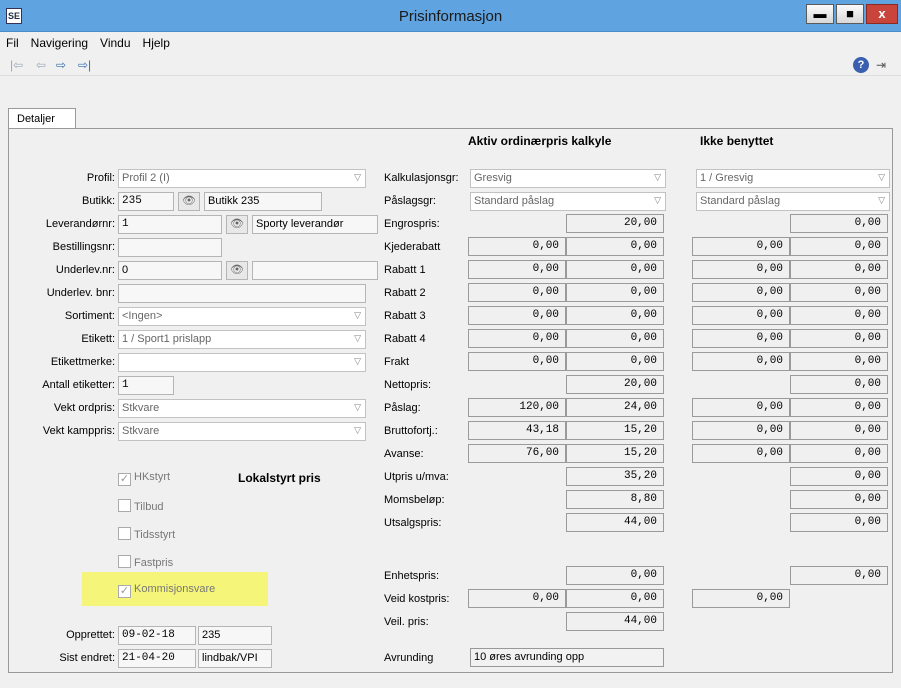 This screenshot has height=688, width=901. What do you see at coordinates (59, 41) in the screenshot?
I see `menu-navigering: Navigering` at bounding box center [59, 41].